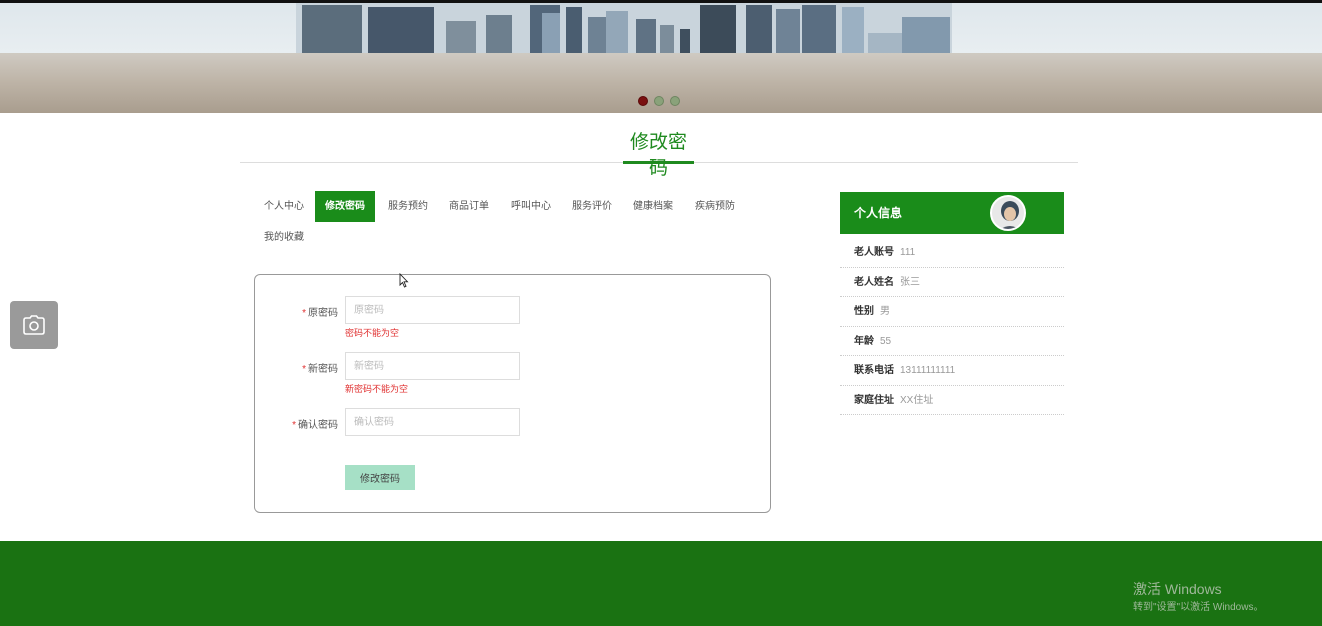 The width and height of the screenshot is (1322, 626). What do you see at coordinates (531, 206) in the screenshot?
I see `tab-call-center: 呼叫中心` at bounding box center [531, 206].